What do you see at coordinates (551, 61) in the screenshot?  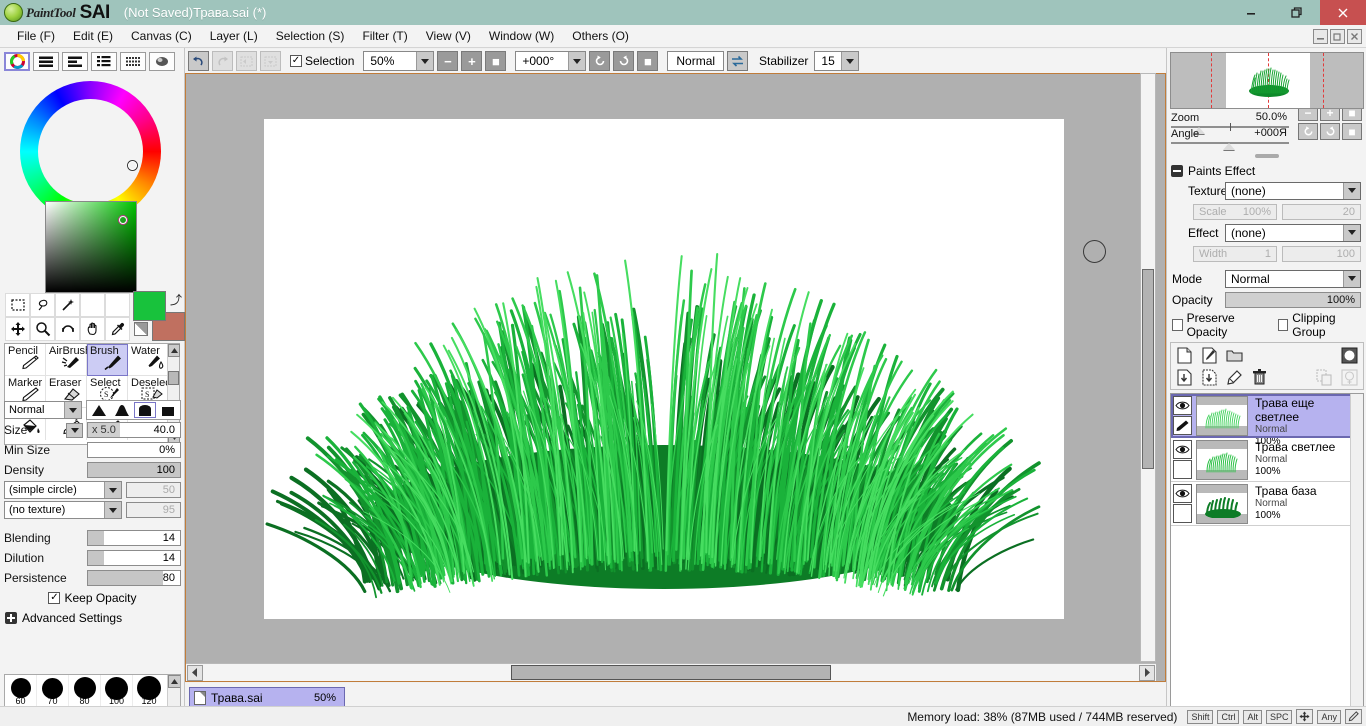 I see `angle-combo: +000°` at bounding box center [551, 61].